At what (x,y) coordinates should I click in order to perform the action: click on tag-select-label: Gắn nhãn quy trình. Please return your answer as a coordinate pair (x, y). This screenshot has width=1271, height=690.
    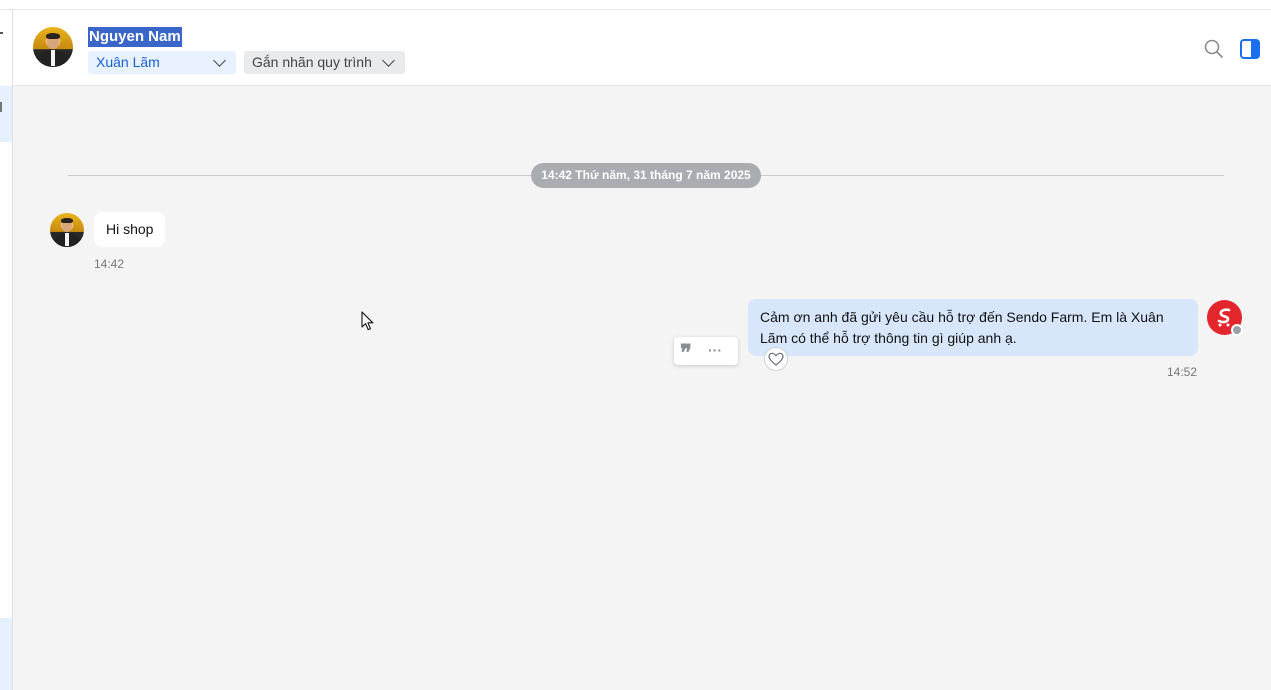
    Looking at the image, I should click on (312, 62).